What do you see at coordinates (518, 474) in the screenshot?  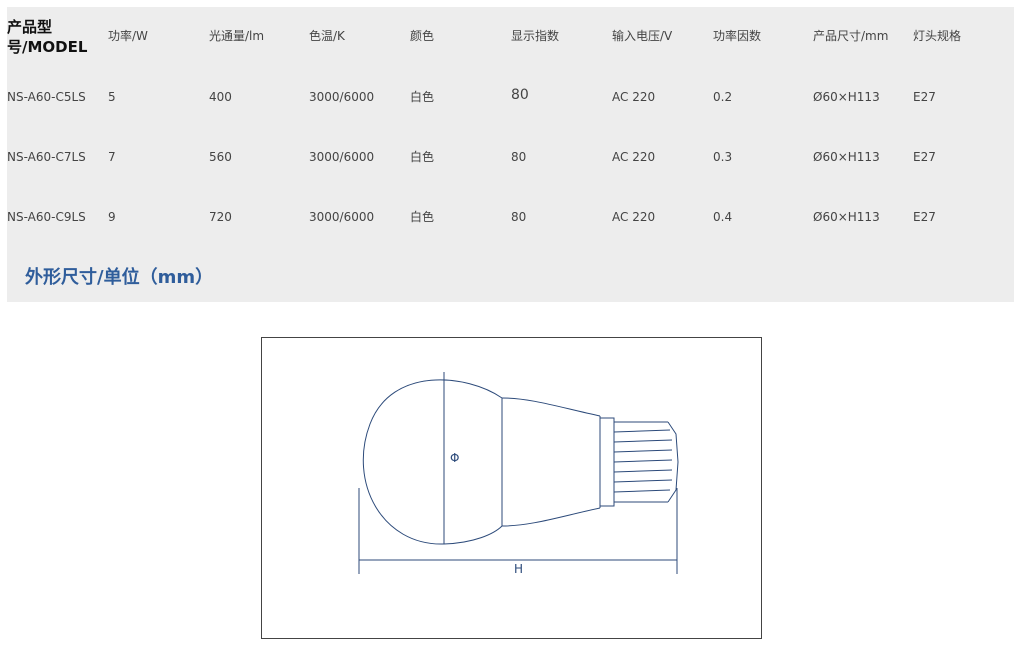 I see `bulb-outline-drawing: Φ H` at bounding box center [518, 474].